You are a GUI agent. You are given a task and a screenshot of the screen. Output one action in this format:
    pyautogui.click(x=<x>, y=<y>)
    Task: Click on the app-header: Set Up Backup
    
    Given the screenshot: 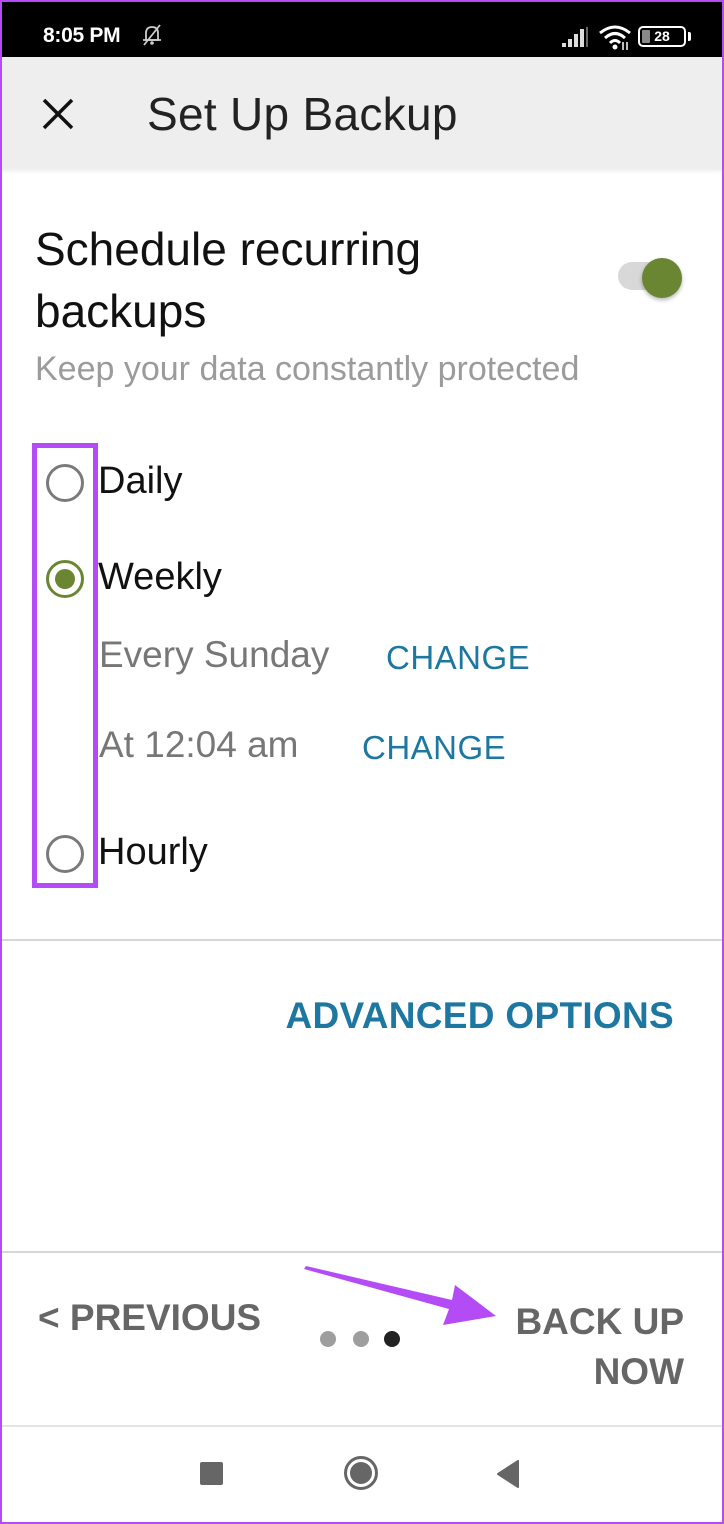 What is the action you would take?
    pyautogui.click(x=362, y=113)
    